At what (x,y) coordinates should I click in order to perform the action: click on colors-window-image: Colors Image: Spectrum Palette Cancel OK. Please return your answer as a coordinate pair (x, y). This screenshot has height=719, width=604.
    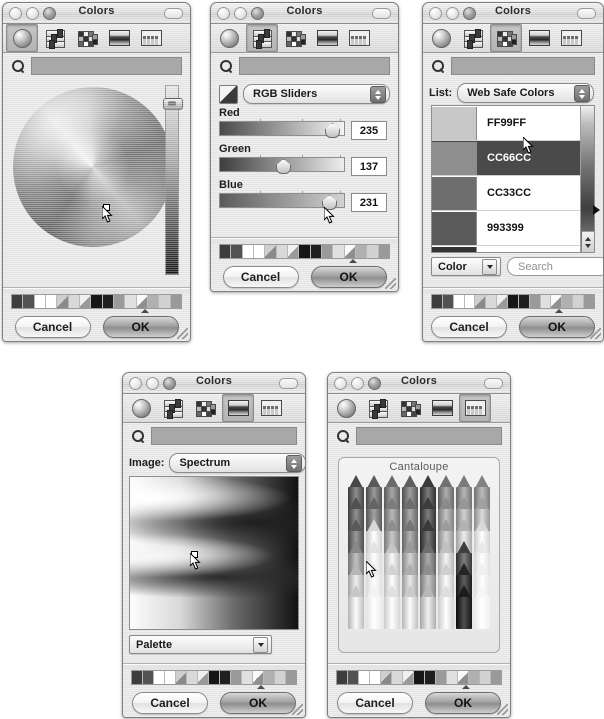
    Looking at the image, I should click on (214, 545).